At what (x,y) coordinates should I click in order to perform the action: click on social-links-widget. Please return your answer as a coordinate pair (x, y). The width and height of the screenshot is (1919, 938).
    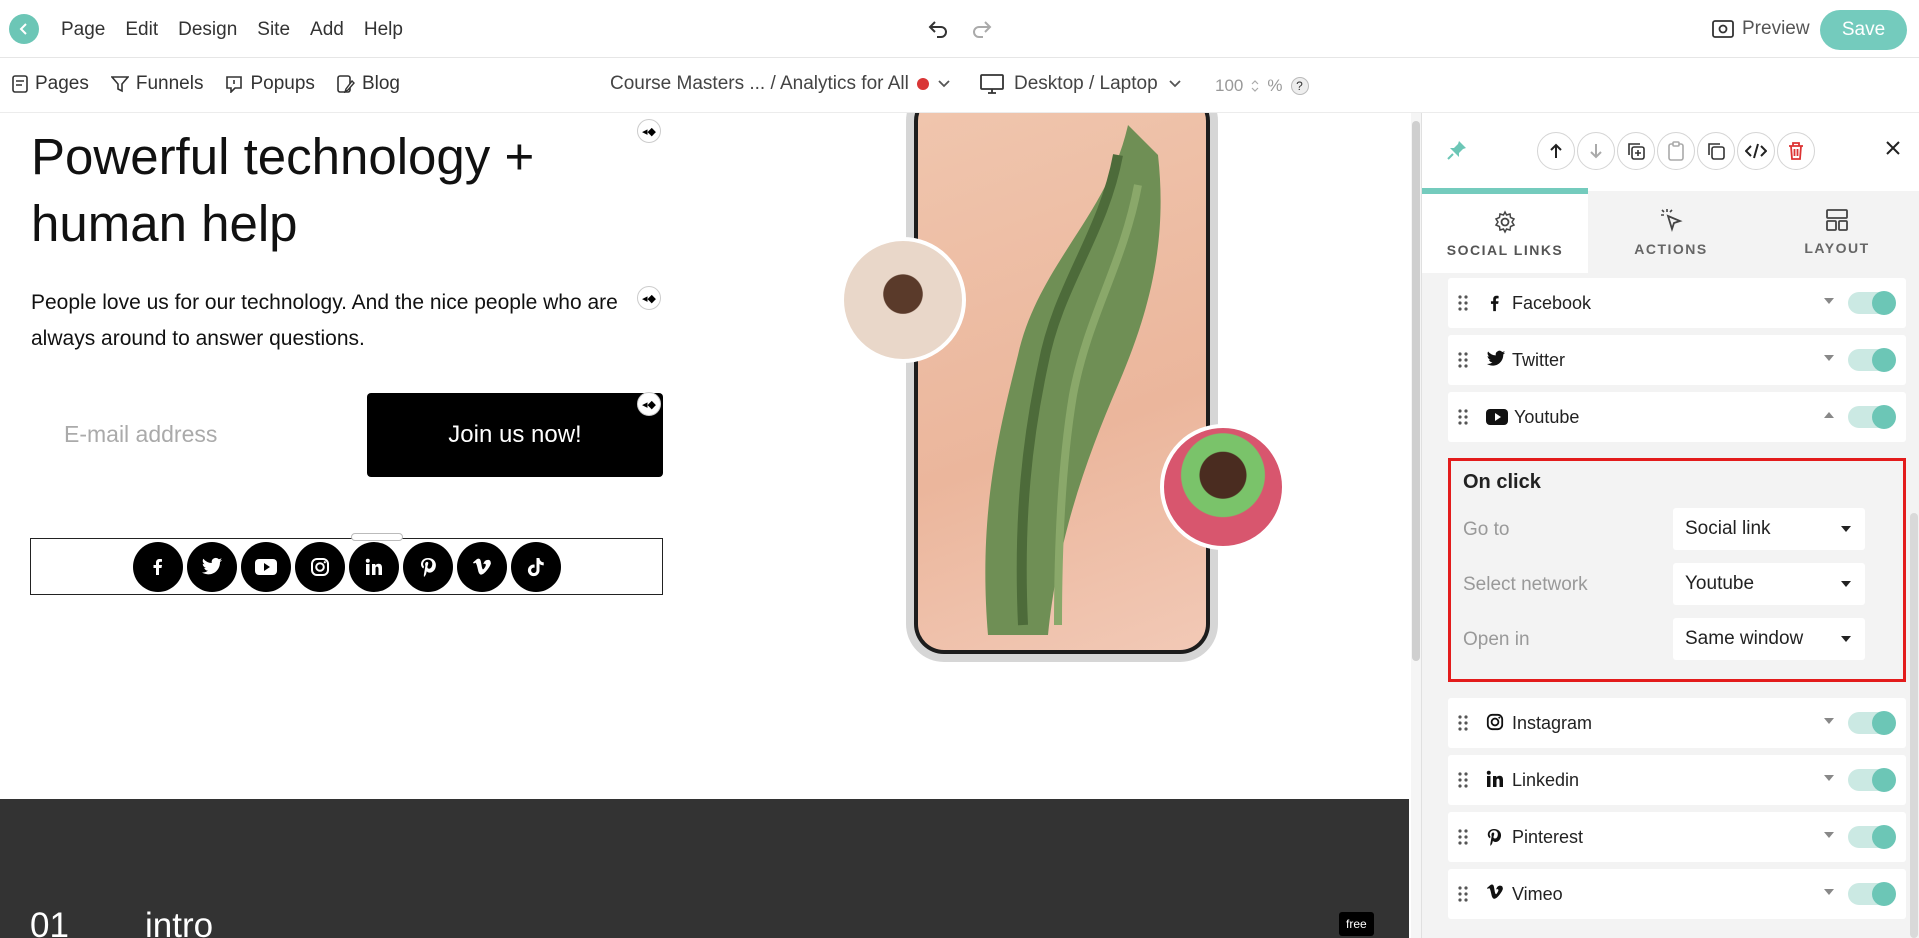
    Looking at the image, I should click on (346, 564).